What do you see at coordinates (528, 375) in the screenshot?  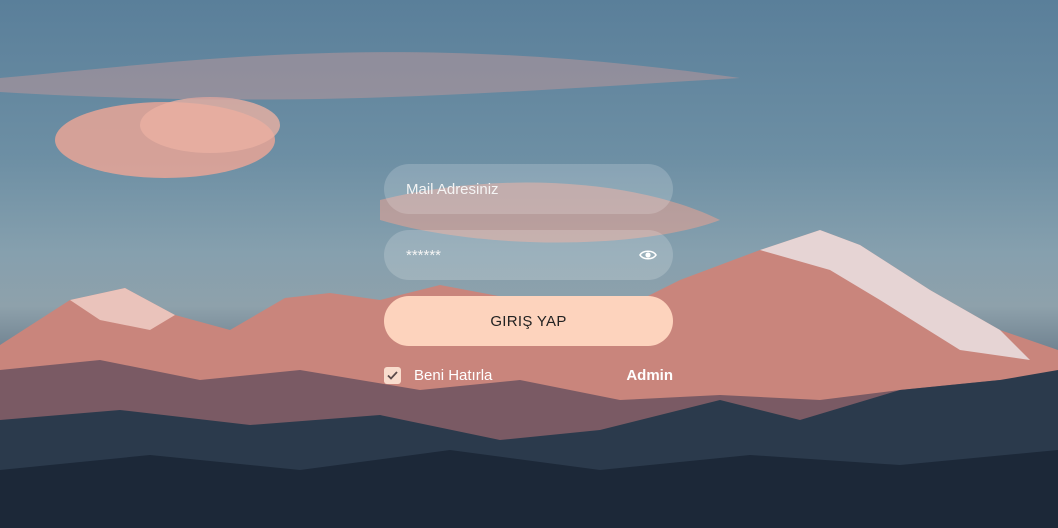 I see `login-options-row: Beni Hatırla Admin` at bounding box center [528, 375].